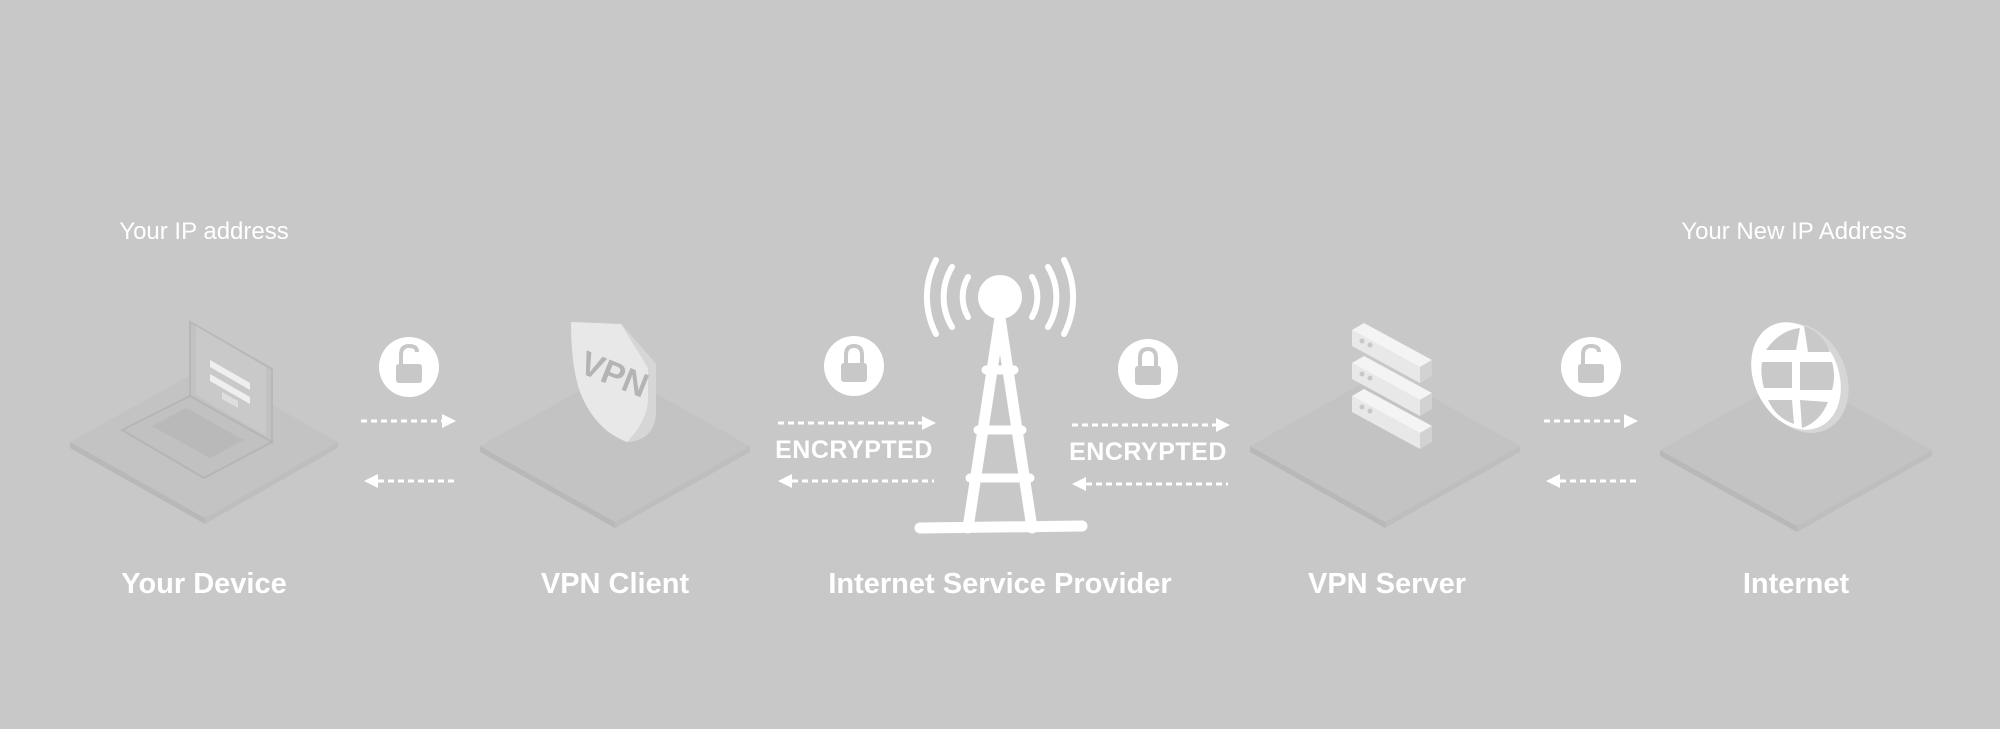  What do you see at coordinates (204, 231) in the screenshot?
I see `your-ip-label: Your IP address` at bounding box center [204, 231].